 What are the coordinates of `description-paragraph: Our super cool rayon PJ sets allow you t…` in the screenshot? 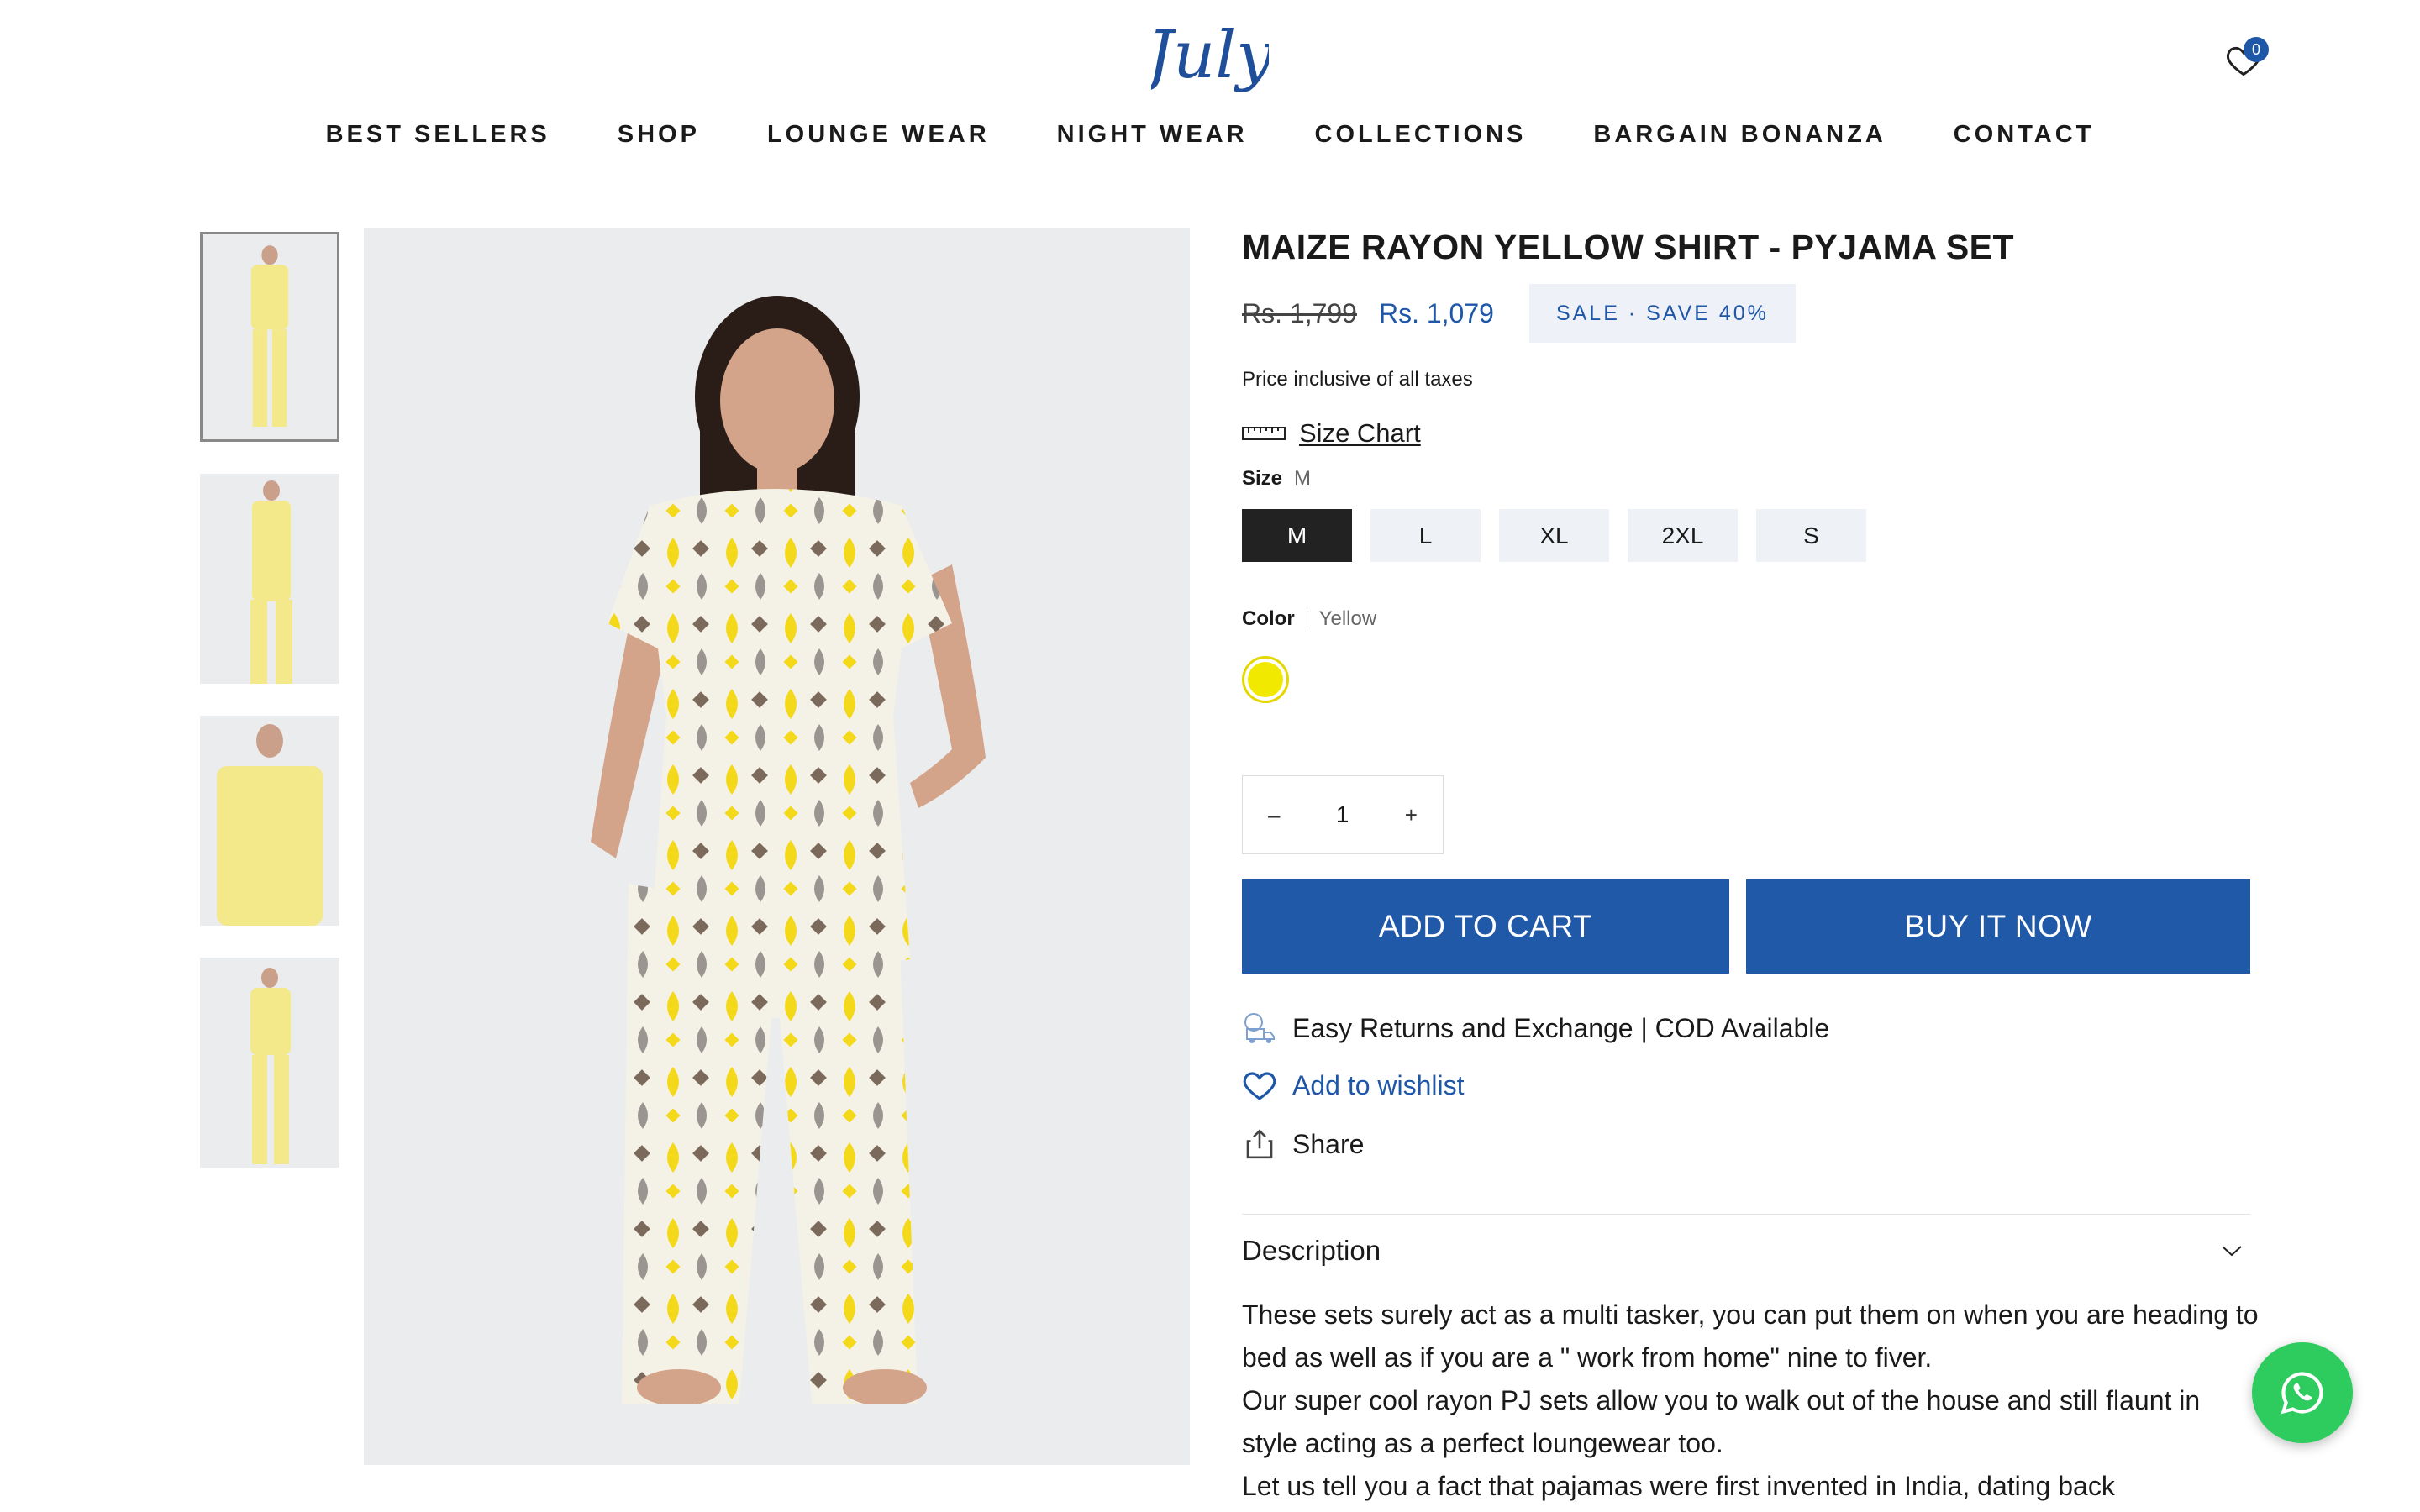 It's located at (1722, 1421).